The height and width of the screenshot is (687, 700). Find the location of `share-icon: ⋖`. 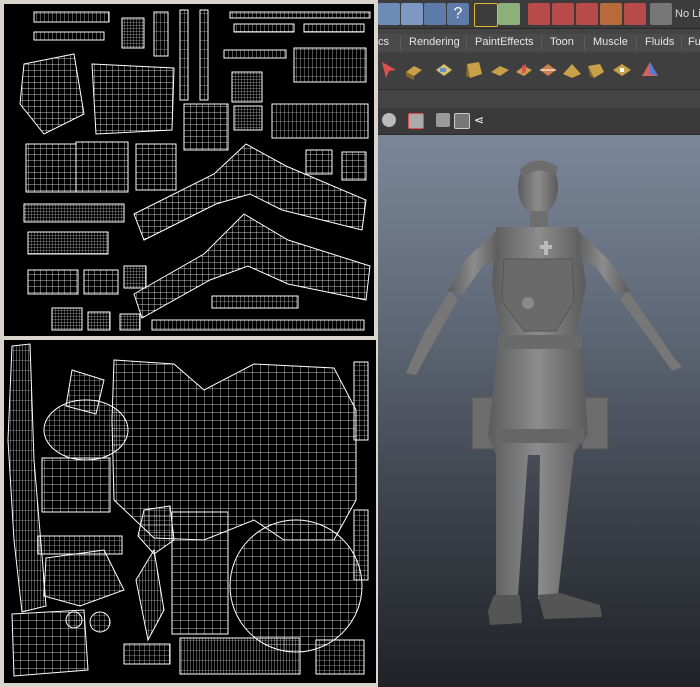

share-icon: ⋖ is located at coordinates (479, 120).